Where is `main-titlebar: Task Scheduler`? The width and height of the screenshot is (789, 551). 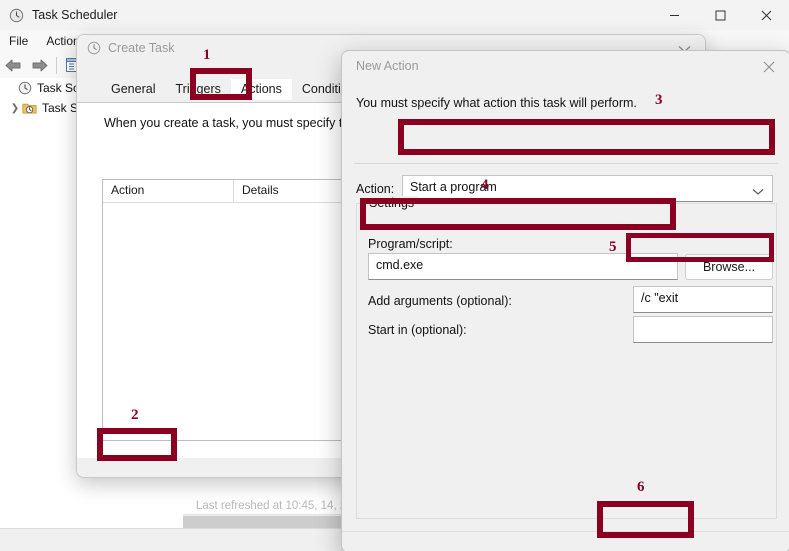 main-titlebar: Task Scheduler is located at coordinates (394, 15).